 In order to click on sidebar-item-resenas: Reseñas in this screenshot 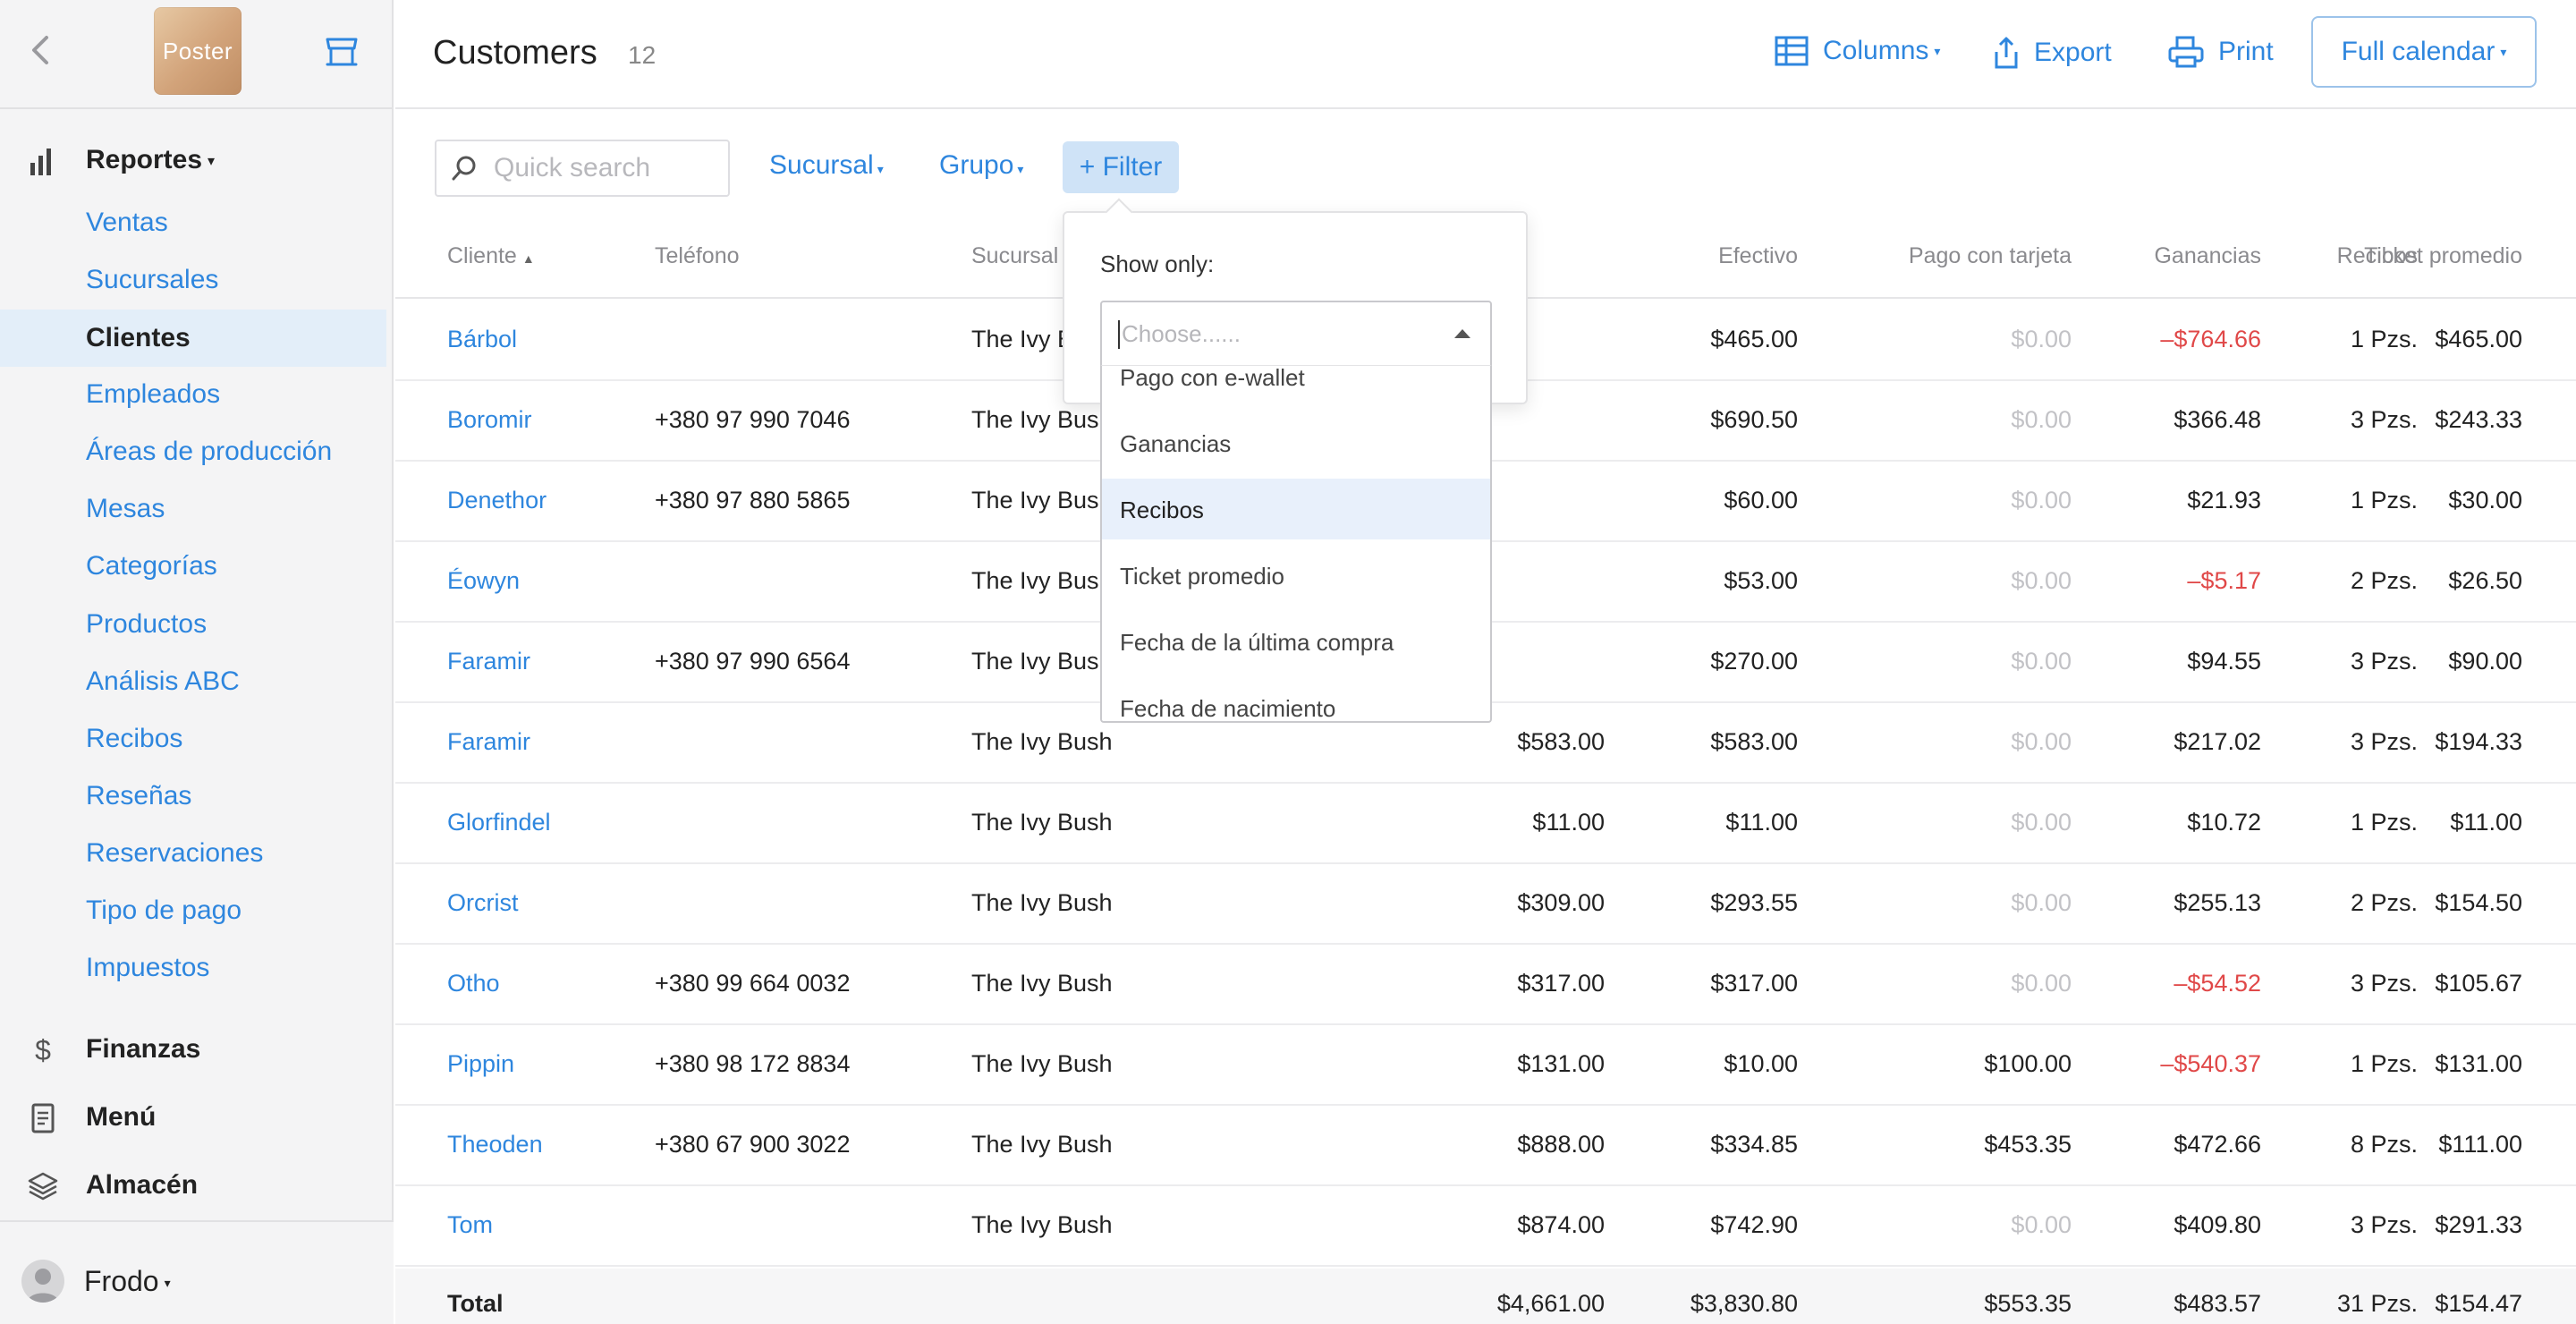, I will do `click(138, 796)`.